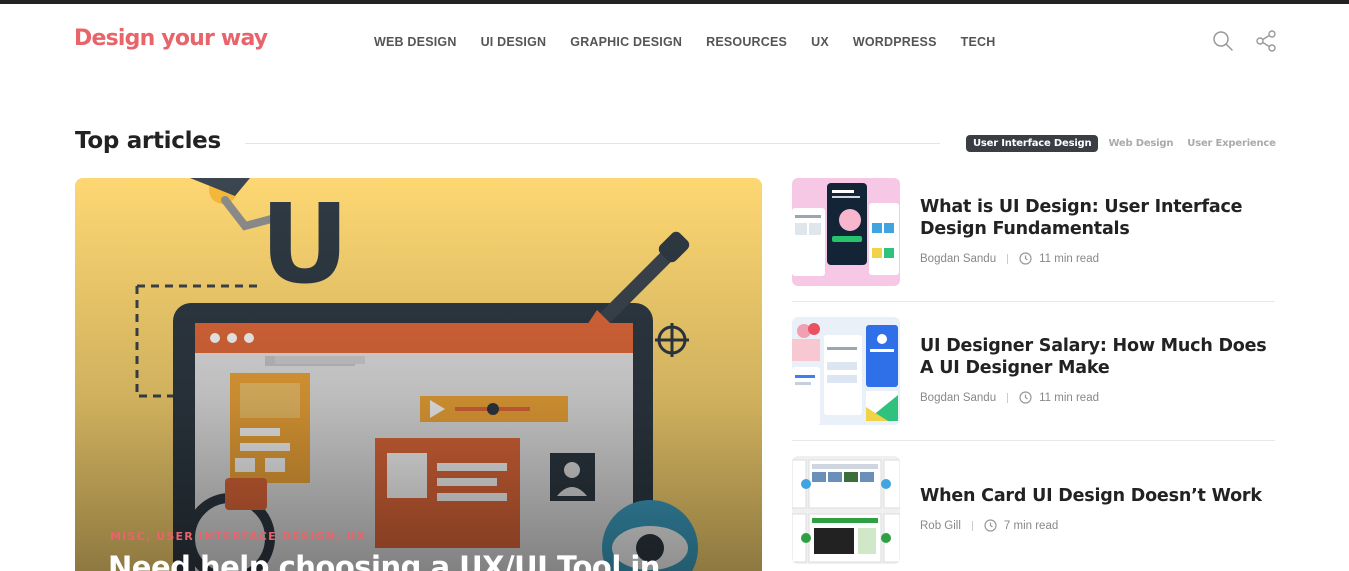  I want to click on article-title: When Card UI Design Doesn’t Work, so click(1097, 496).